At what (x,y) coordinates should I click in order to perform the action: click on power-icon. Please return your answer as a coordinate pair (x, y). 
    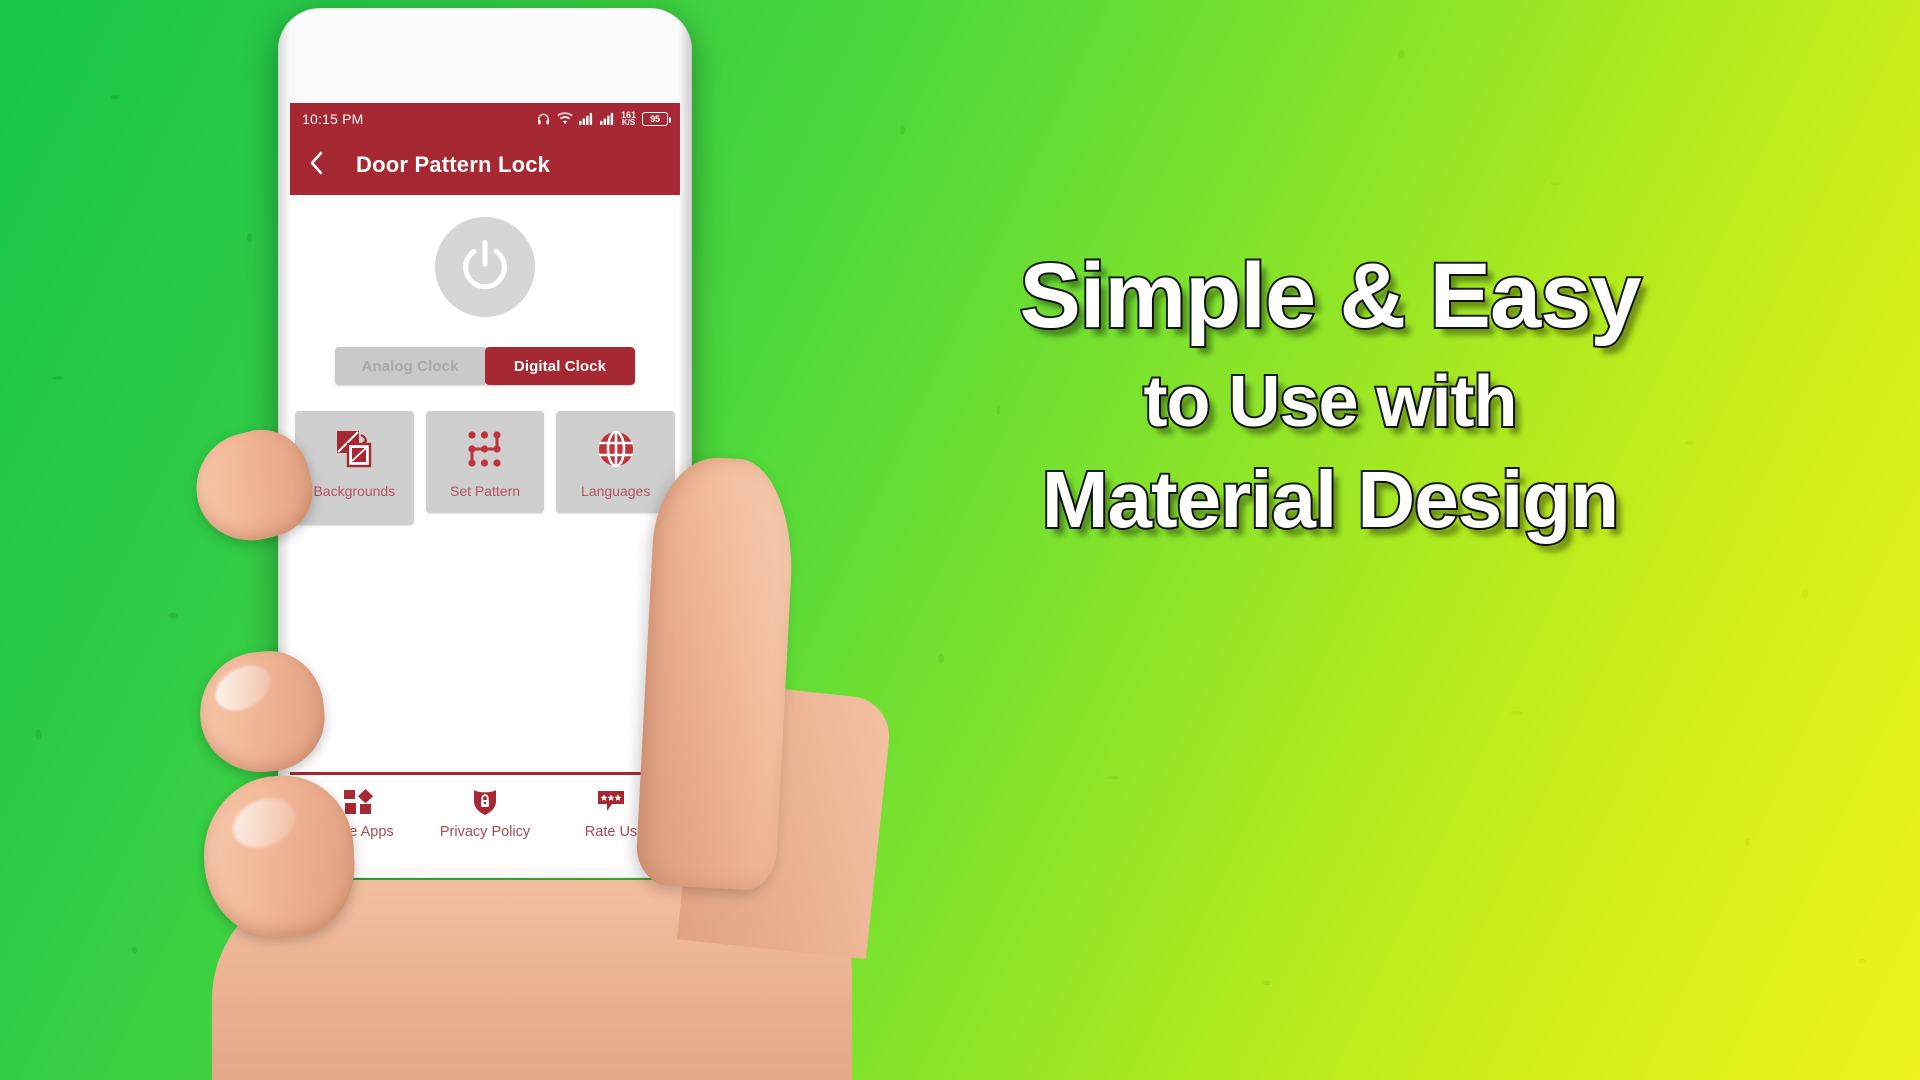
    Looking at the image, I should click on (485, 267).